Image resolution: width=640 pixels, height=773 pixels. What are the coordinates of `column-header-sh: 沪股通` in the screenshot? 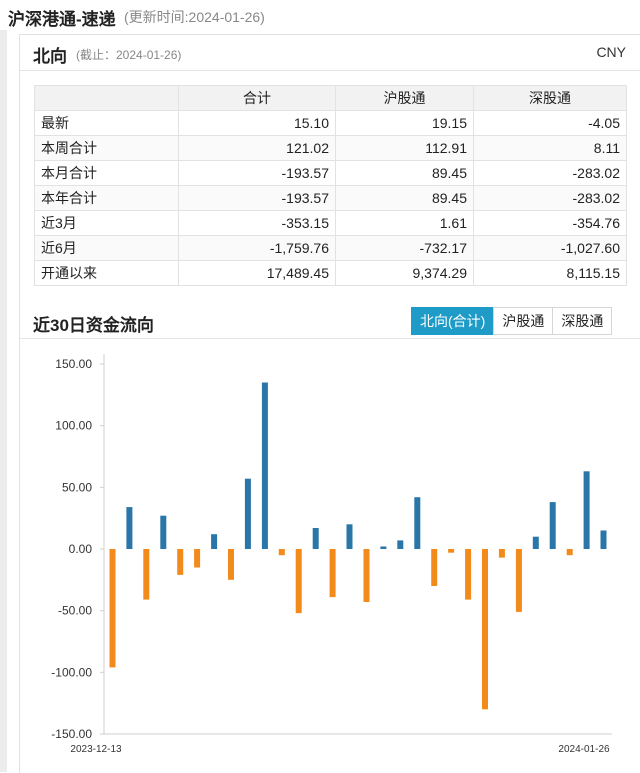 It's located at (404, 98).